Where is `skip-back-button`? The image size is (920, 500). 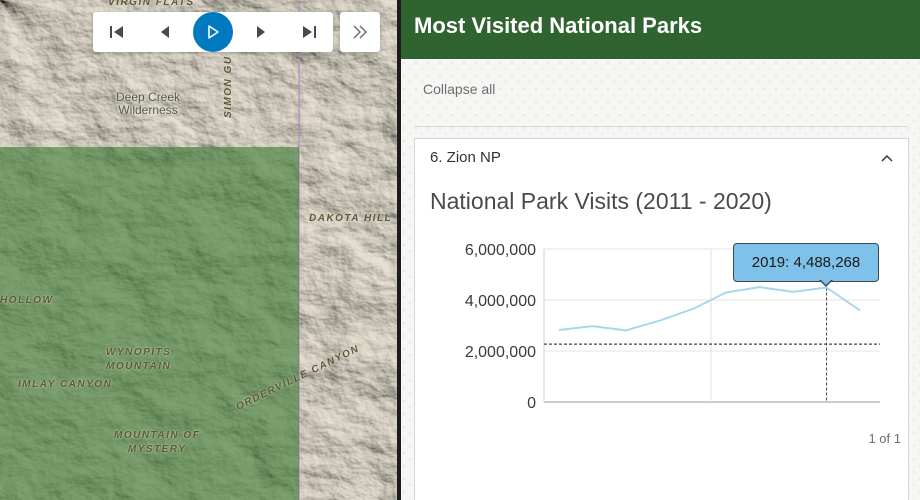 skip-back-button is located at coordinates (117, 32).